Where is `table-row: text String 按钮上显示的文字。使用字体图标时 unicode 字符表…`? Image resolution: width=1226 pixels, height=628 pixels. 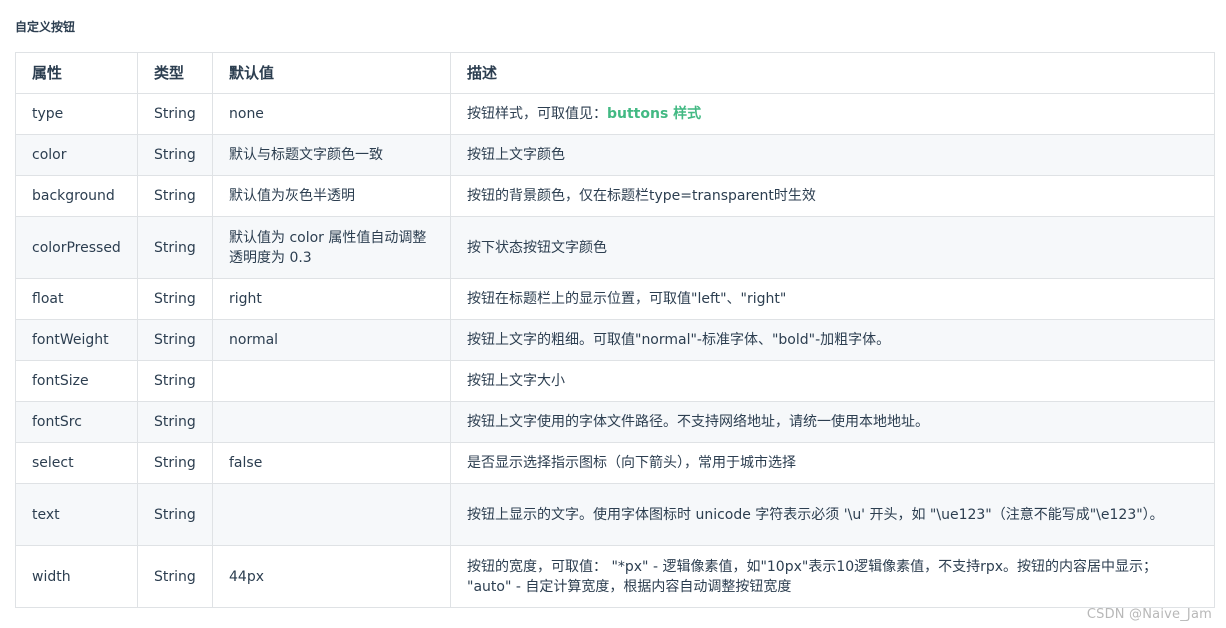 table-row: text String 按钮上显示的文字。使用字体图标时 unicode 字符表… is located at coordinates (615, 514).